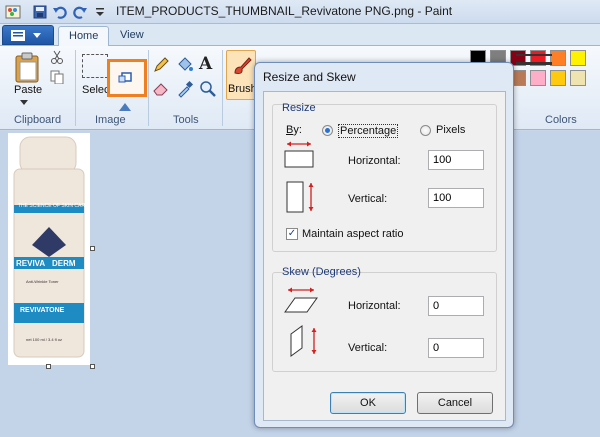 This screenshot has height=437, width=600. What do you see at coordinates (185, 65) in the screenshot?
I see `fill-bucket-icon` at bounding box center [185, 65].